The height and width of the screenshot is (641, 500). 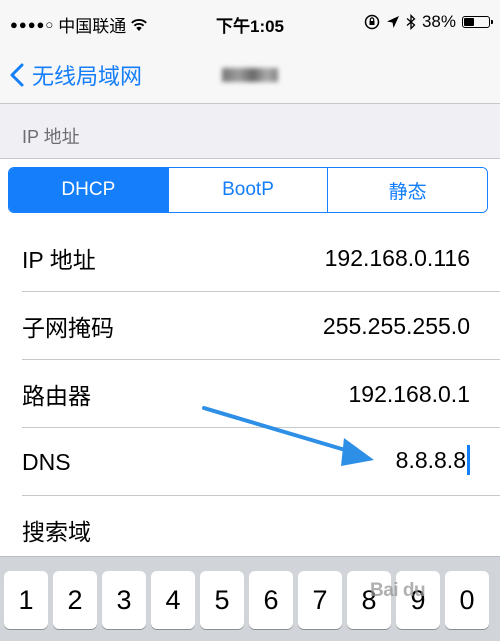 I want to click on back-button: 无线局域网, so click(x=76, y=75).